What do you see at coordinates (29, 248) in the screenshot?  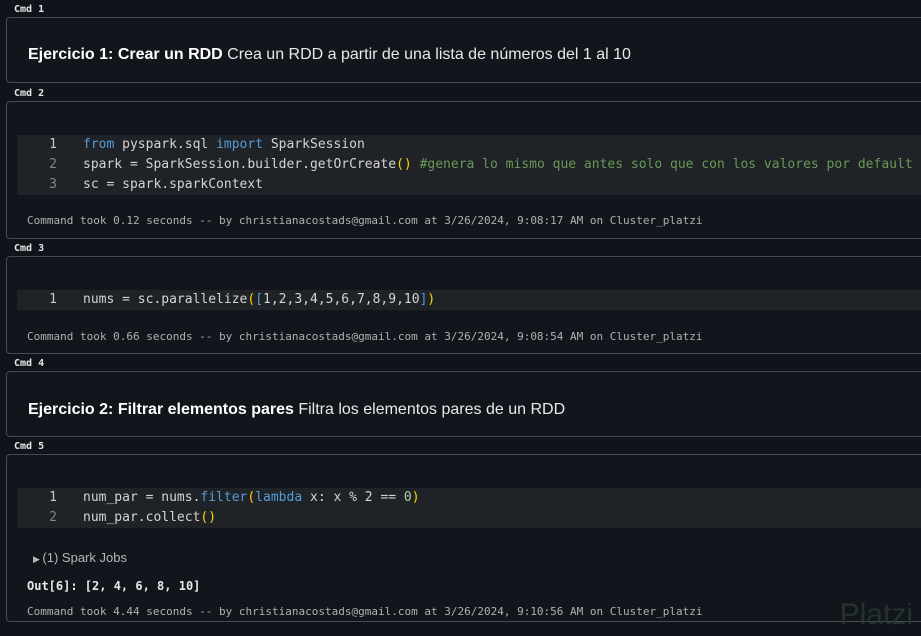 I see `cell-label: Cmd 3` at bounding box center [29, 248].